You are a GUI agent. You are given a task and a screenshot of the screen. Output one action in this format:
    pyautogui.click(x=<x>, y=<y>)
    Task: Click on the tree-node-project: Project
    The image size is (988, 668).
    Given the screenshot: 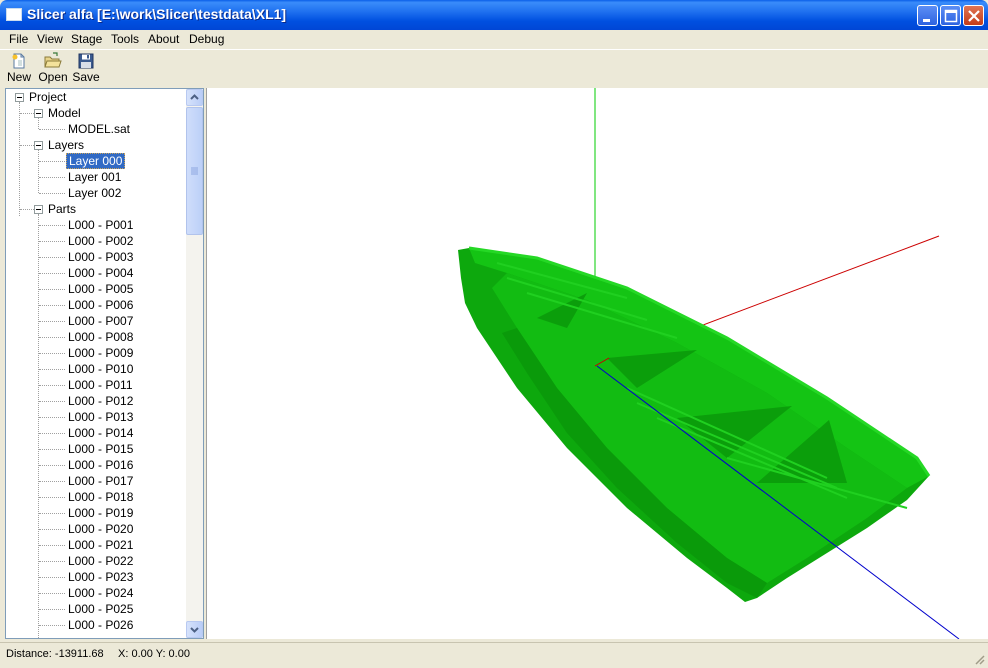 What is the action you would take?
    pyautogui.click(x=47, y=97)
    